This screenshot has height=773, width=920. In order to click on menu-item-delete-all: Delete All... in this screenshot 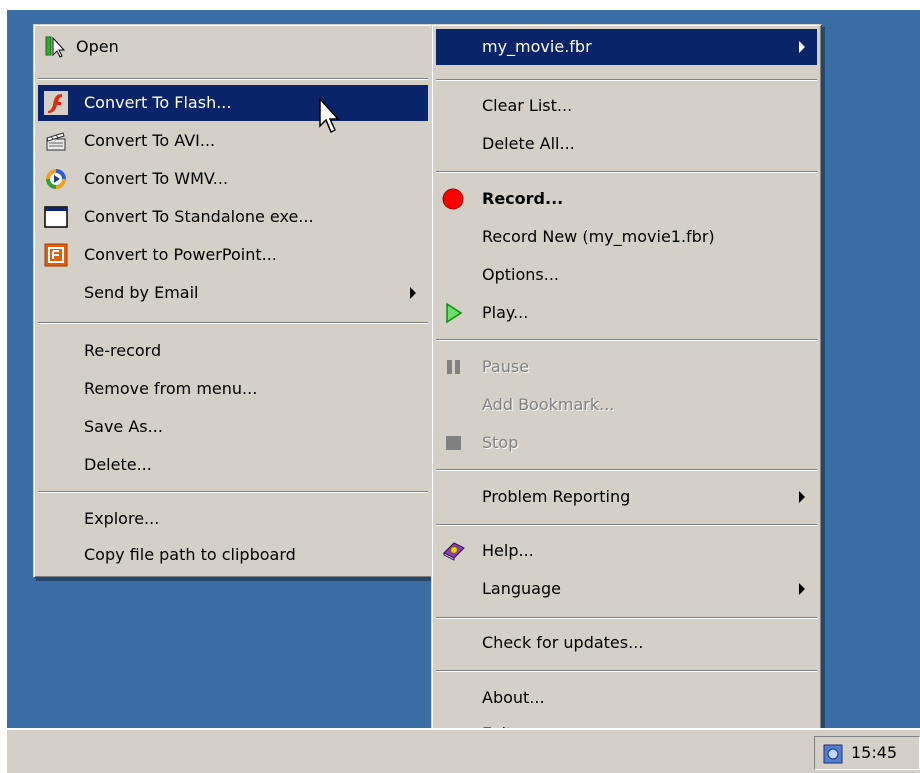, I will do `click(626, 144)`.